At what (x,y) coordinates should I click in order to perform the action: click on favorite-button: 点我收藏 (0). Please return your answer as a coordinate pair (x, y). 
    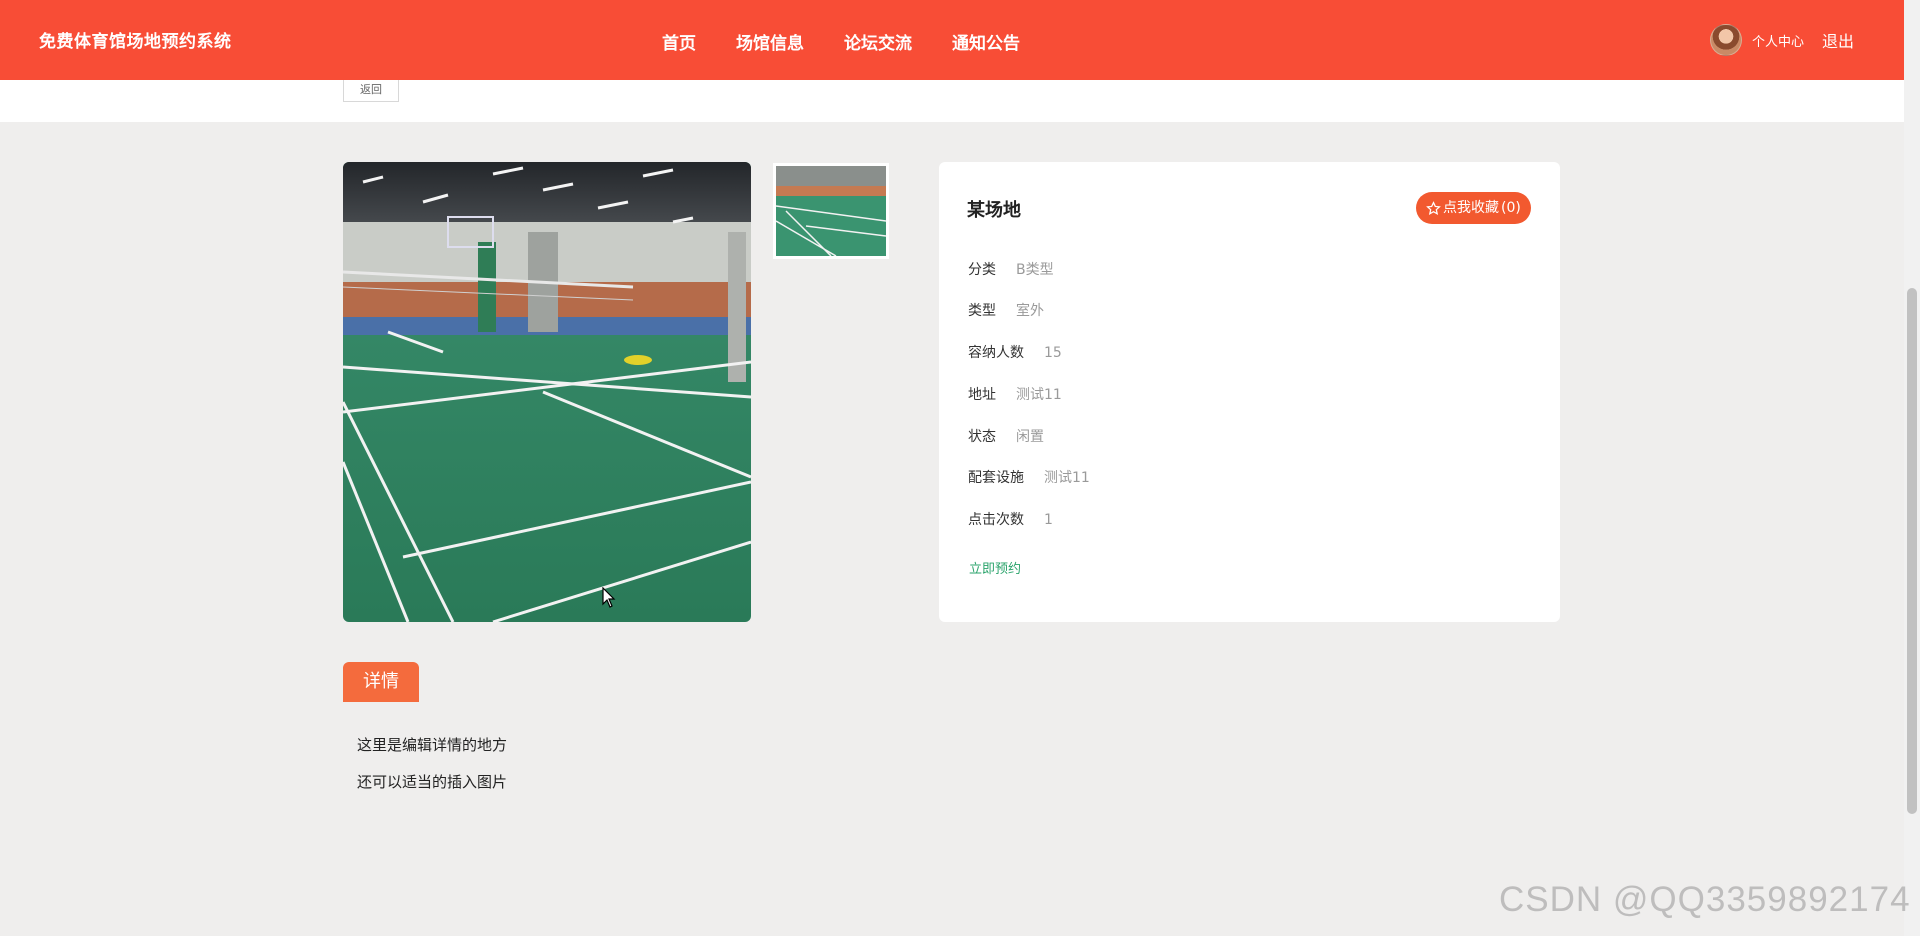
    Looking at the image, I should click on (1473, 208).